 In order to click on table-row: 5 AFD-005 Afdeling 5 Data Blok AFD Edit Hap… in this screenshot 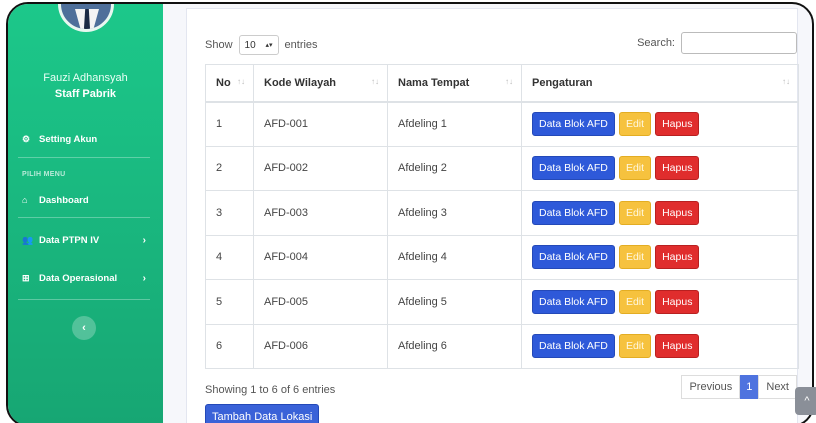, I will do `click(502, 302)`.